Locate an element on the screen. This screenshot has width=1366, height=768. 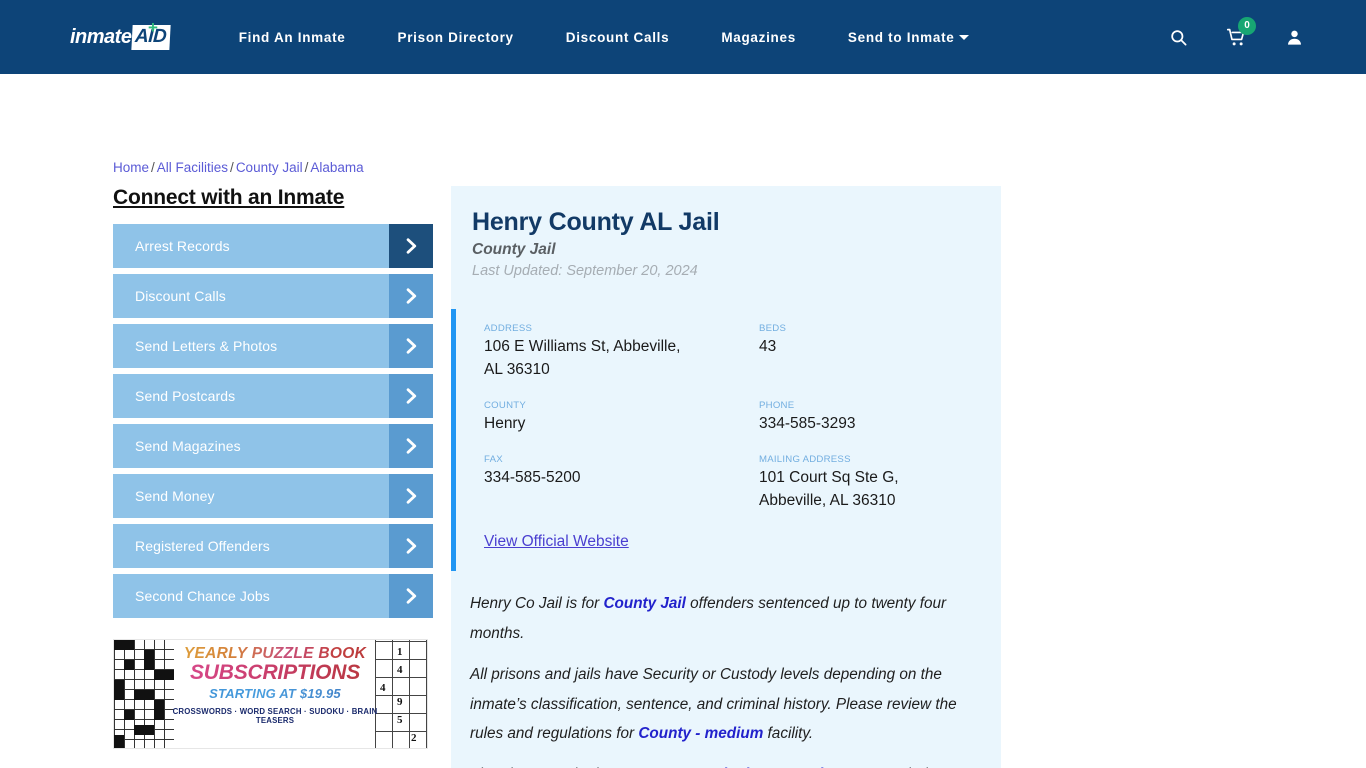
sidebar-item-send-magazines: Send Magazines is located at coordinates (273, 446).